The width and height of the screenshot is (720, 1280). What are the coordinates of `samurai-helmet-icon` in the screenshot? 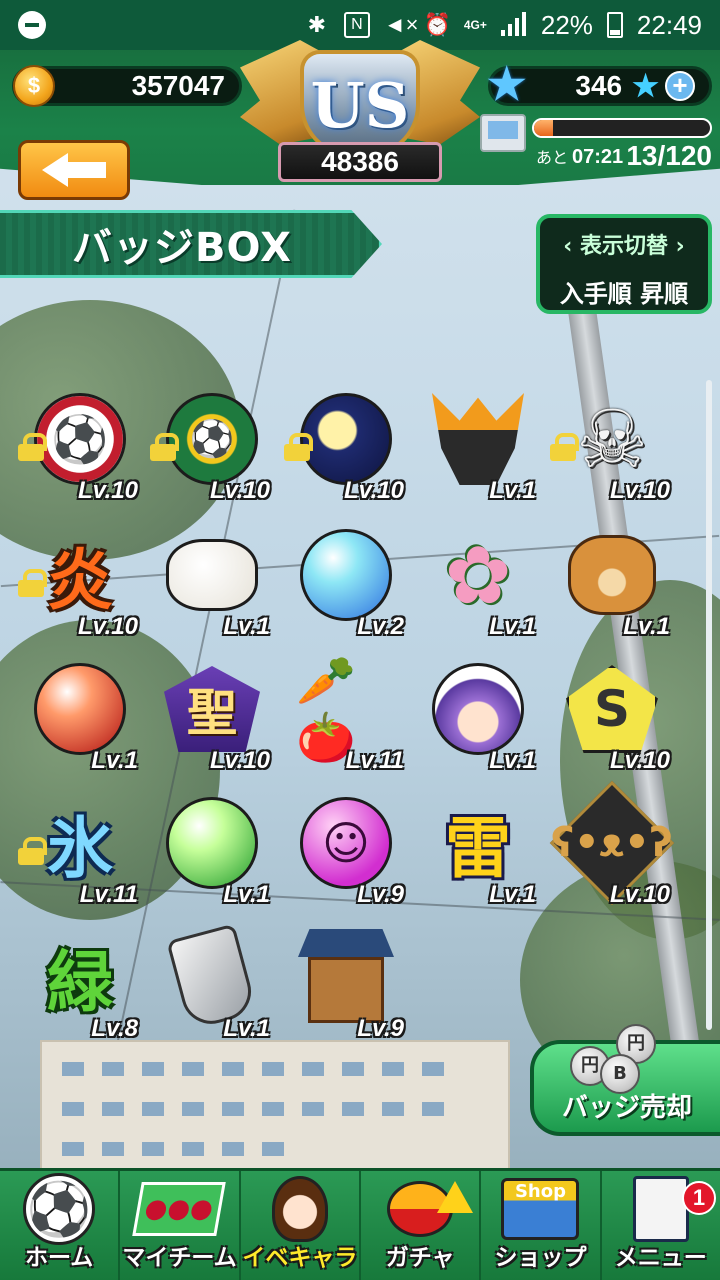 It's located at (478, 439).